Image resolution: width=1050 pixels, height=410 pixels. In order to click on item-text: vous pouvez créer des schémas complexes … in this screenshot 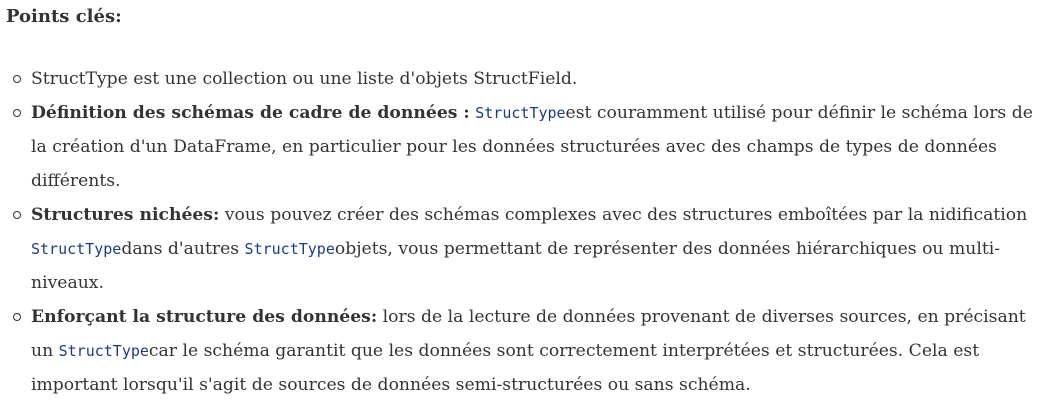, I will do `click(623, 215)`.